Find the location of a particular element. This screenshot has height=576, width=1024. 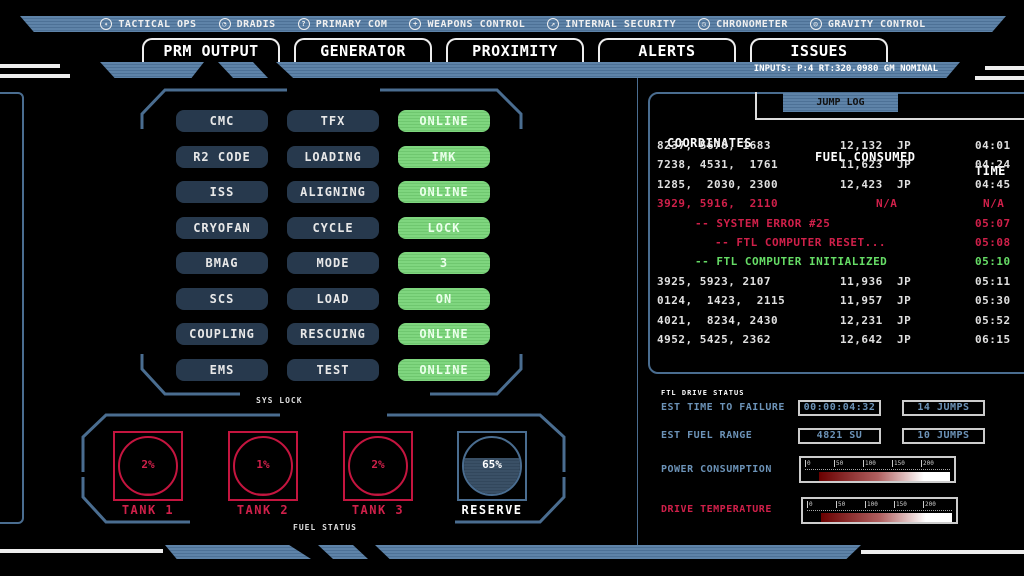

system-button: TFX is located at coordinates (333, 121).